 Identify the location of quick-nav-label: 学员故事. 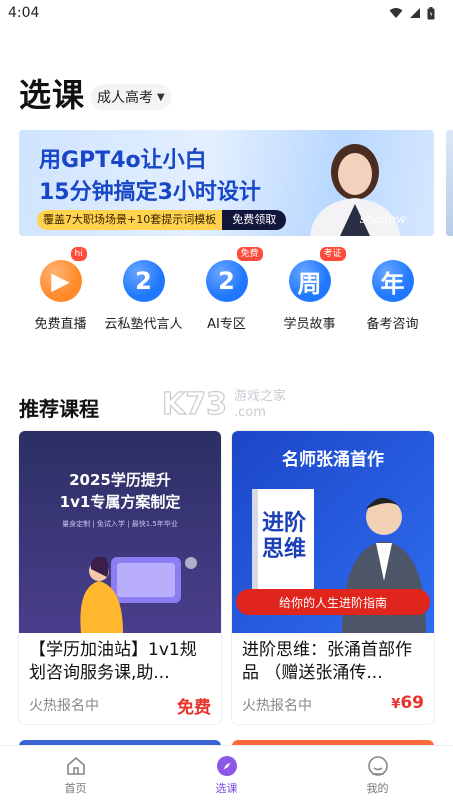
(309, 324).